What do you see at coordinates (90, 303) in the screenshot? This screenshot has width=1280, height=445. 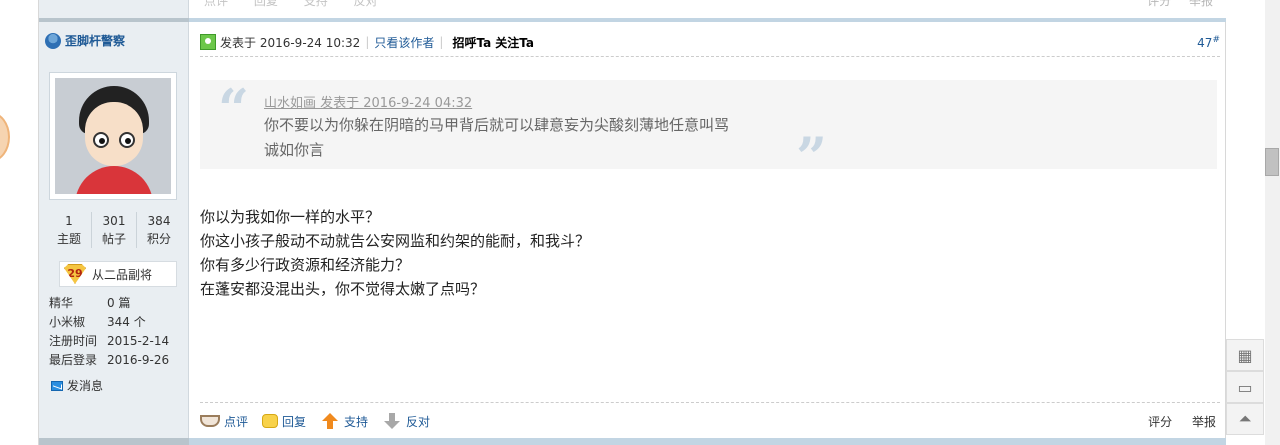 I see `info-row: 精华 0 篇` at bounding box center [90, 303].